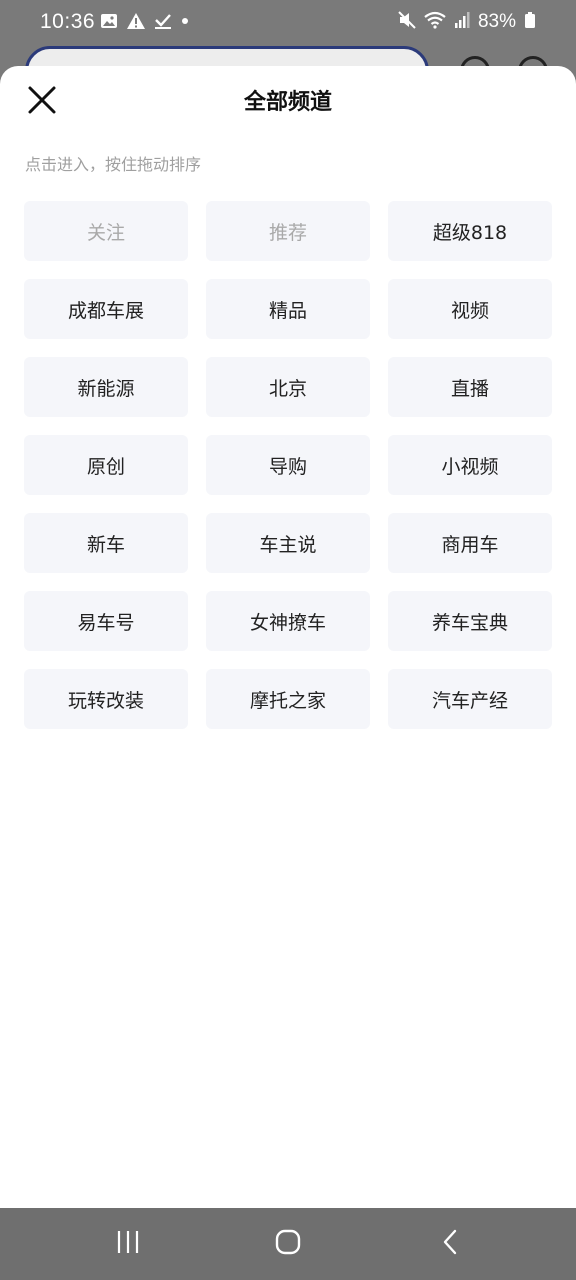 This screenshot has width=576, height=1280. Describe the element at coordinates (106, 231) in the screenshot. I see `channel-chip: 关注` at that location.